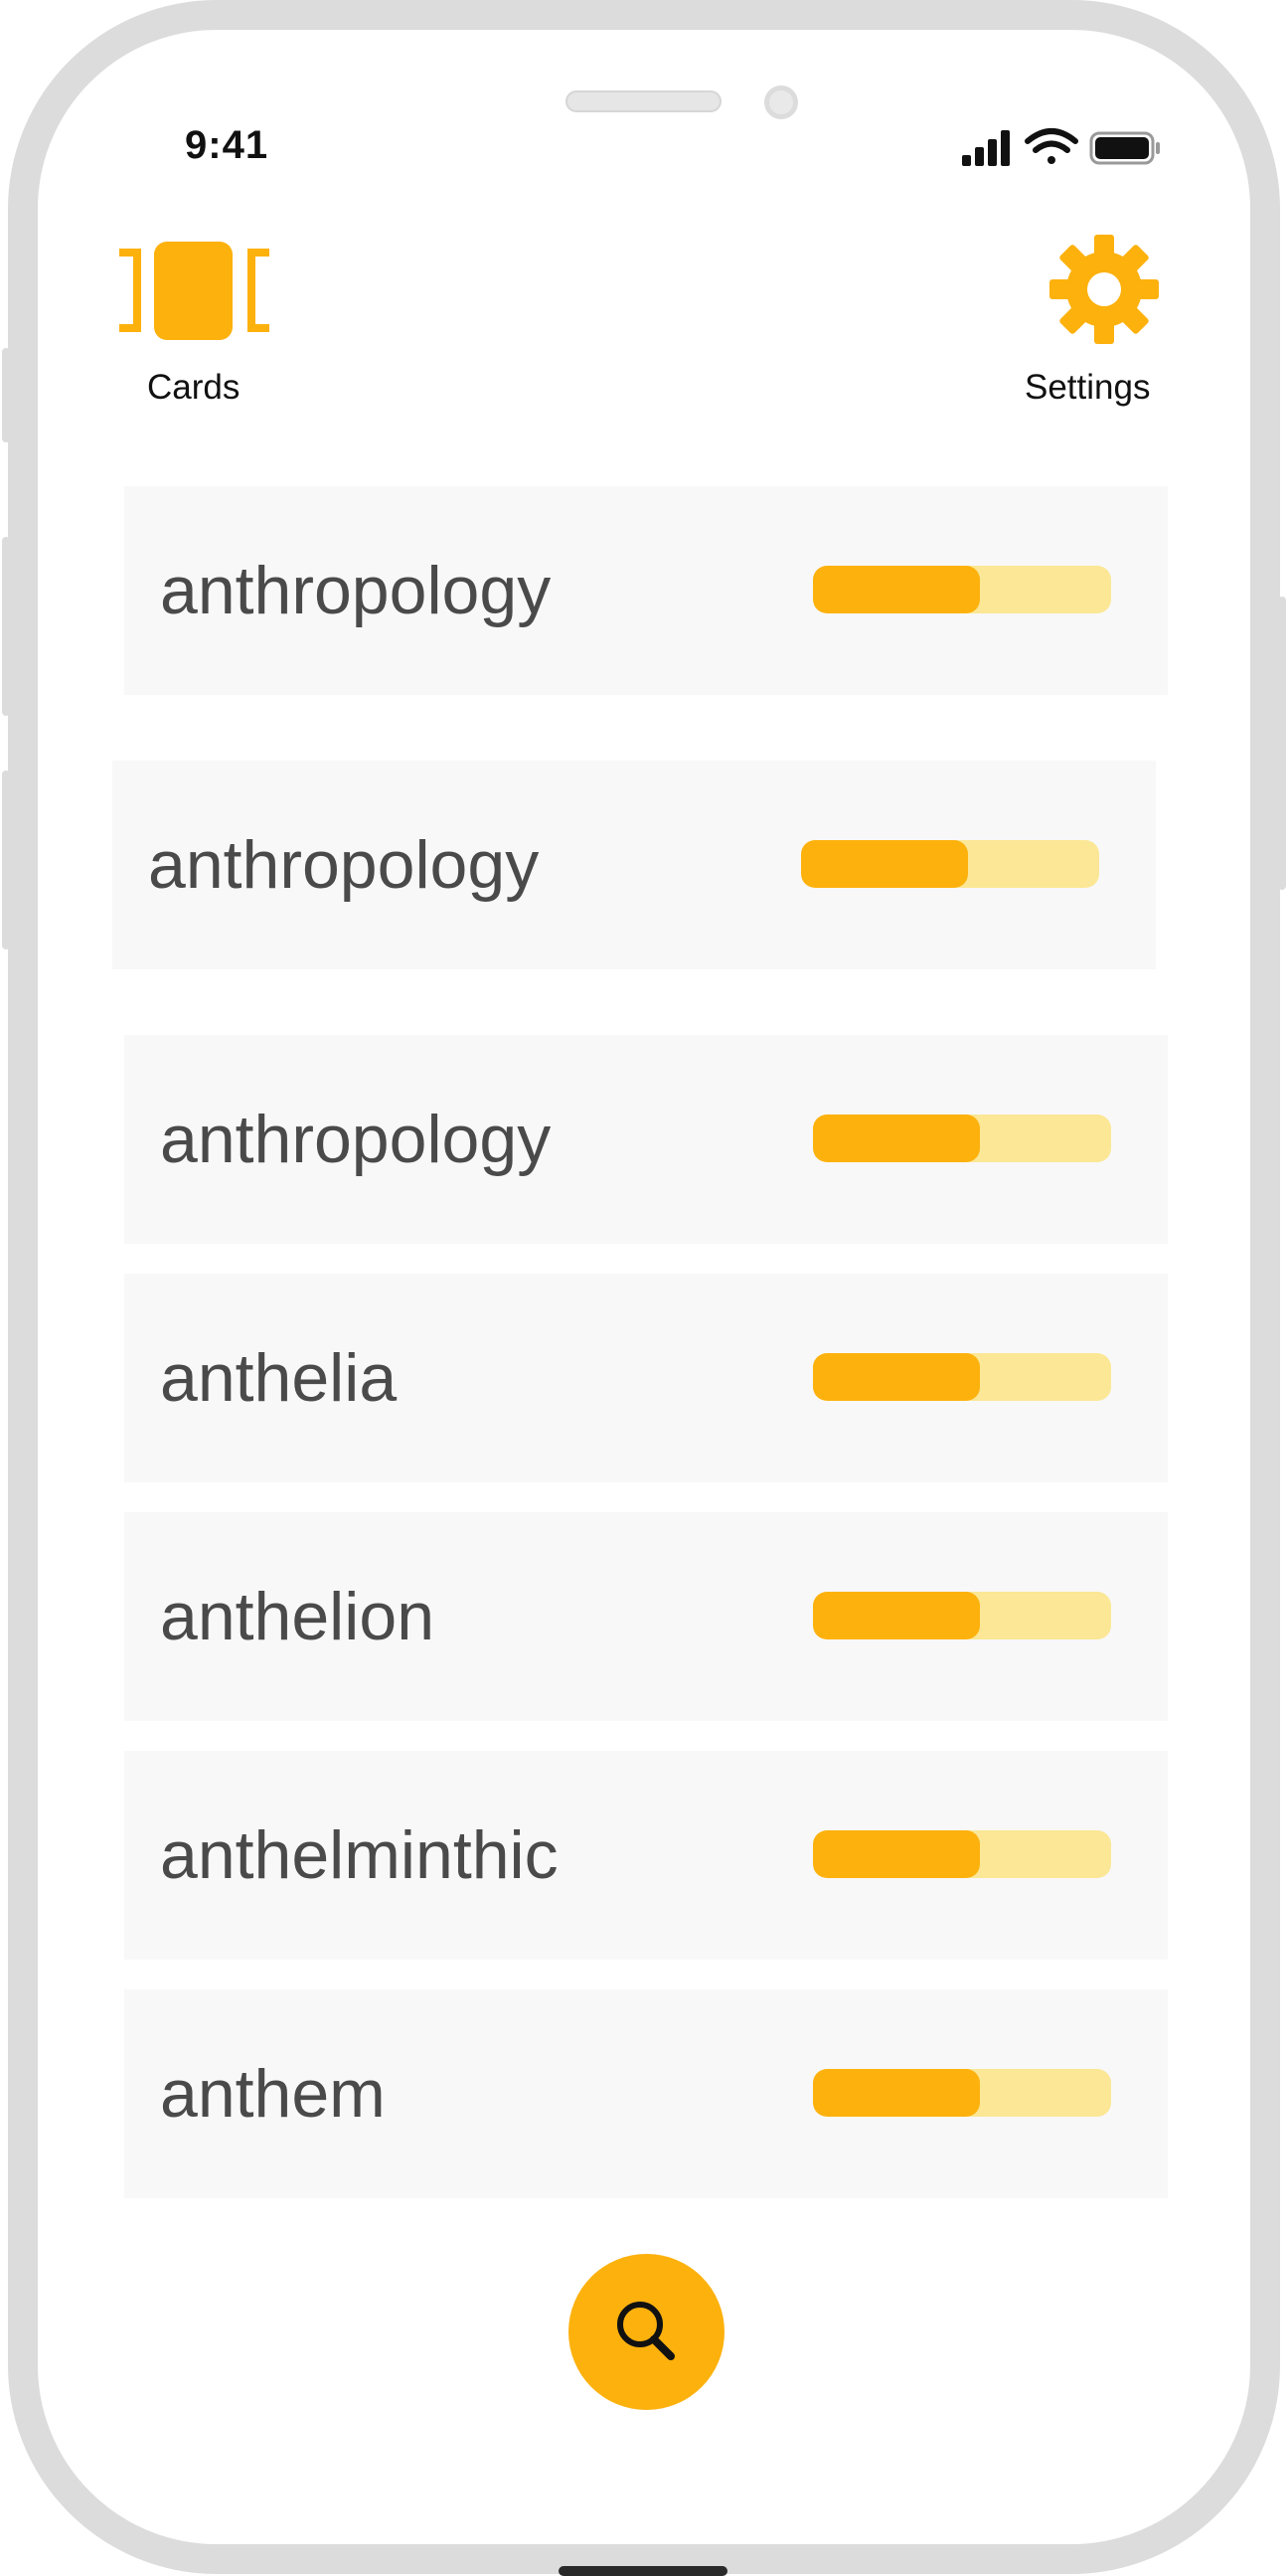  I want to click on search-icon, so click(646, 2331).